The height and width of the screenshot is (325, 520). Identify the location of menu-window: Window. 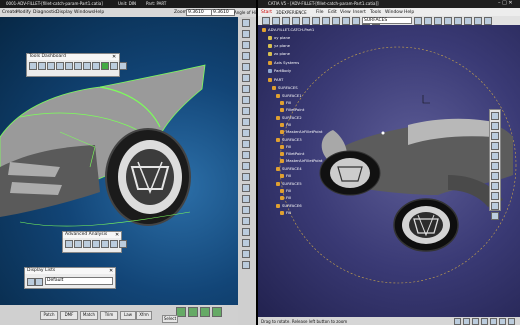
(394, 12).